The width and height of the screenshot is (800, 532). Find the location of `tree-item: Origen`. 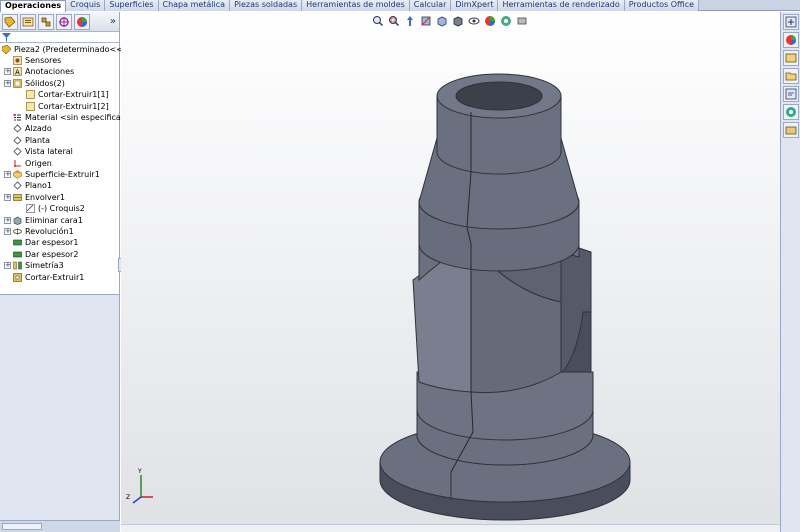

tree-item: Origen is located at coordinates (32, 163).